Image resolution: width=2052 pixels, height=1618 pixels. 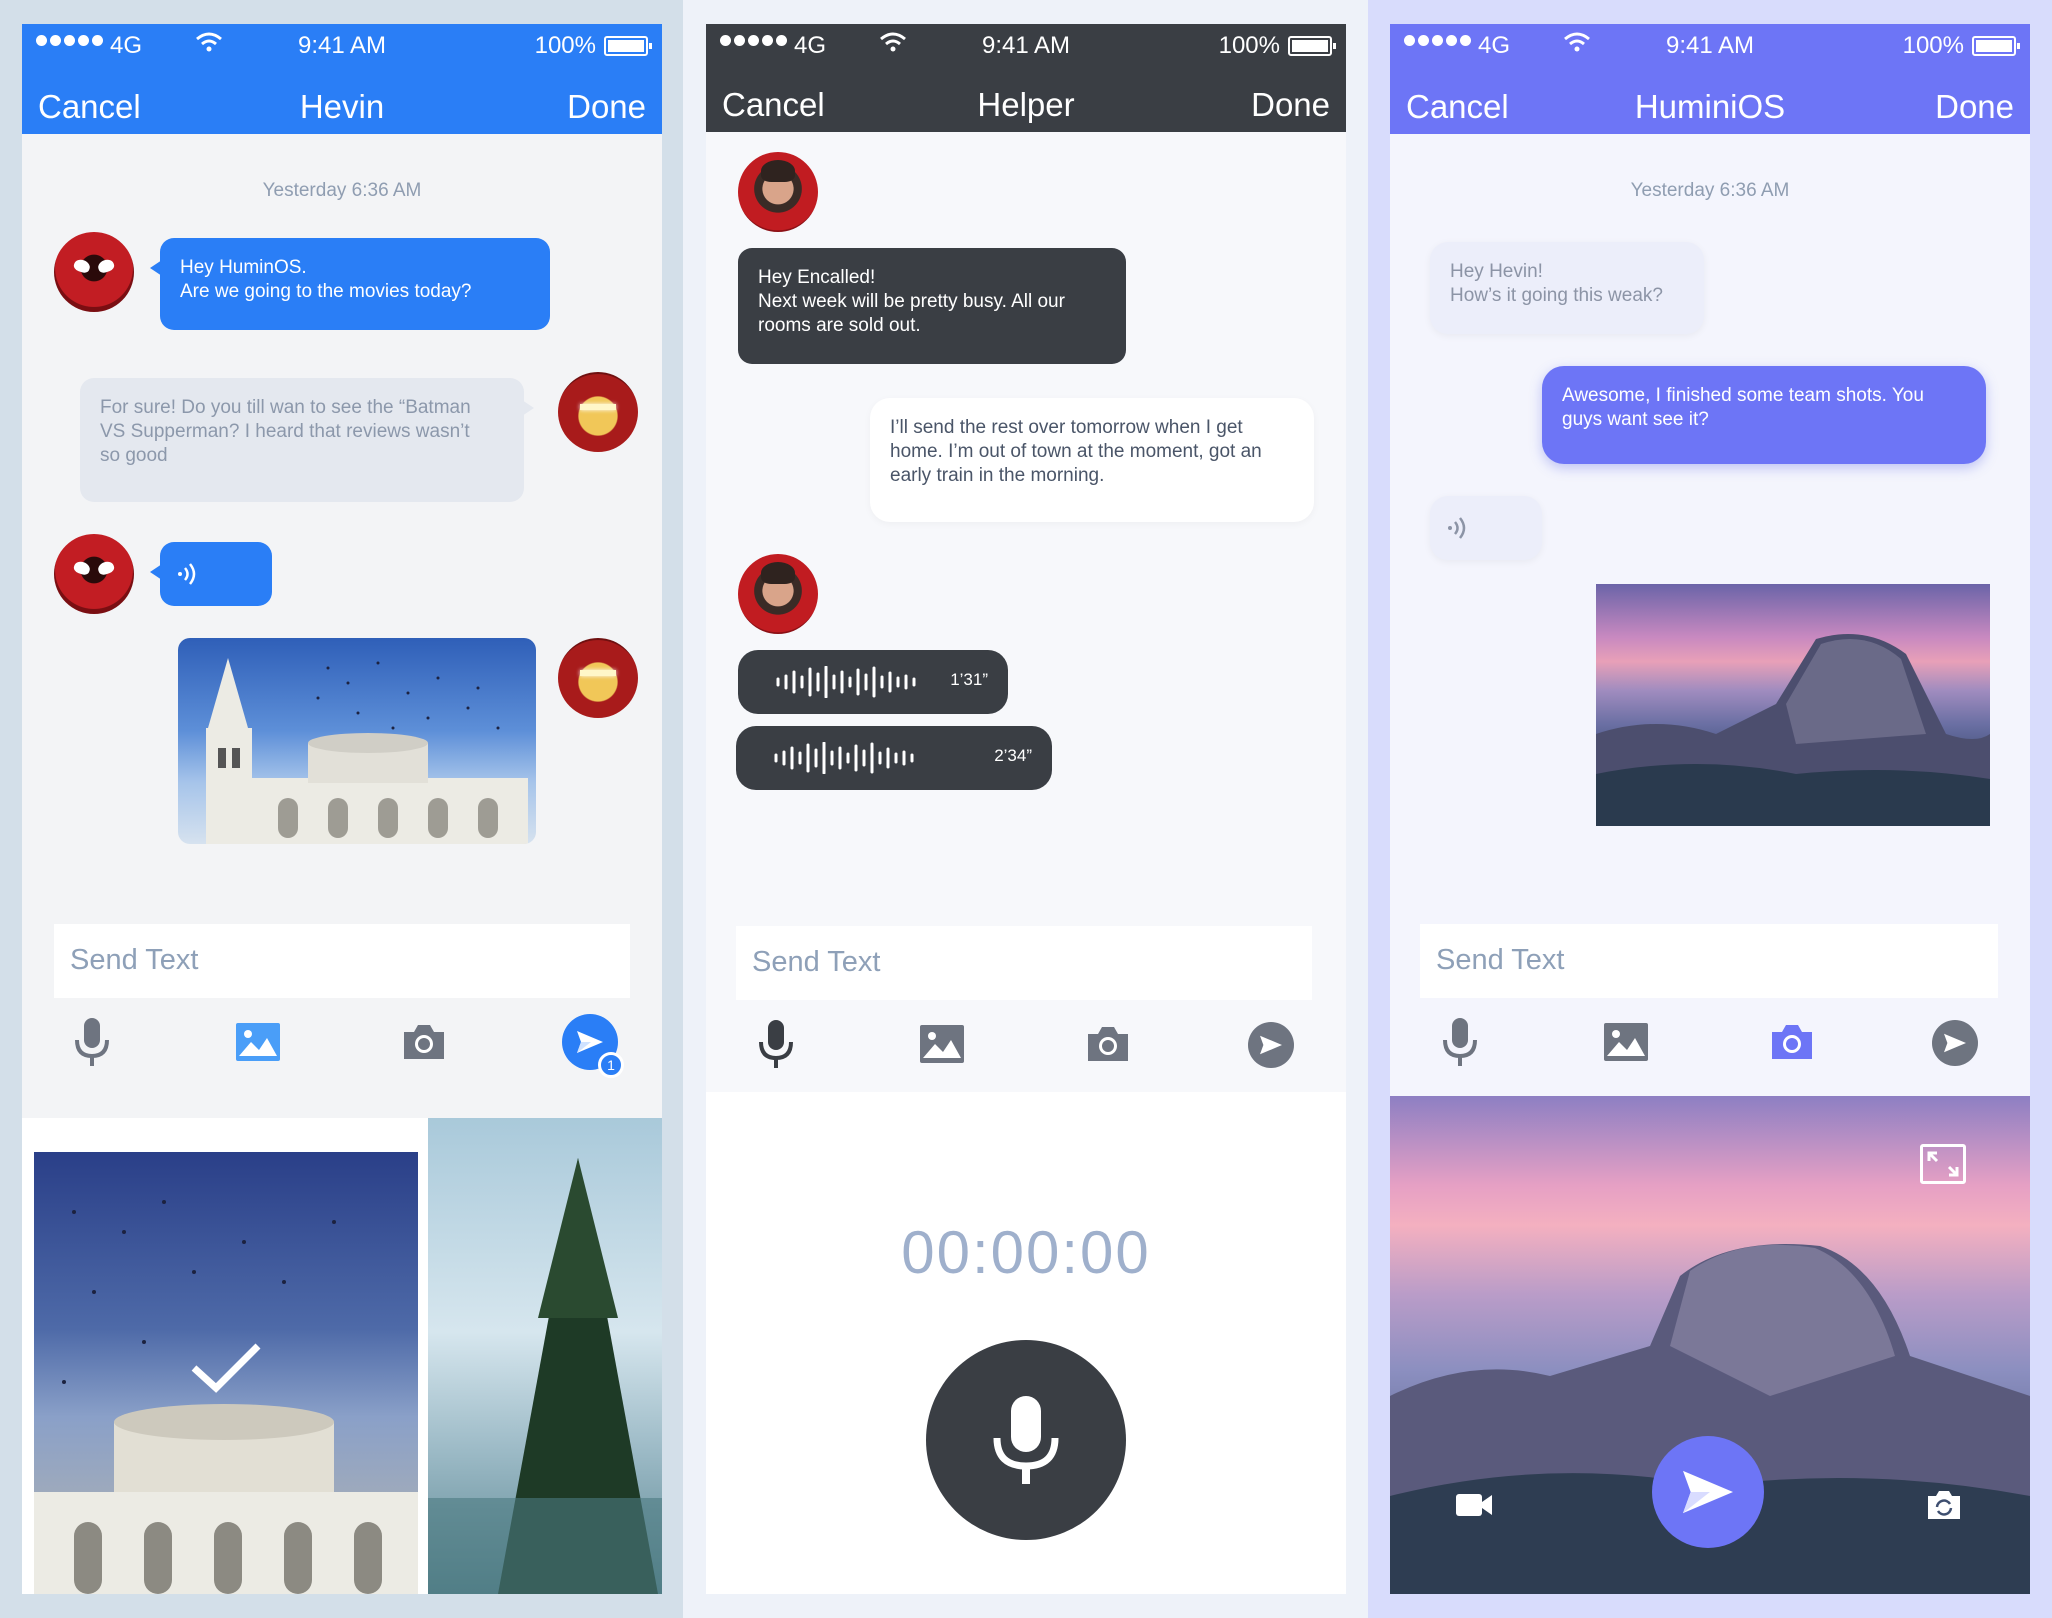 What do you see at coordinates (1026, 78) in the screenshot?
I see `nav-bar: 4G 9:41 AM 100% Cancel Helper Done` at bounding box center [1026, 78].